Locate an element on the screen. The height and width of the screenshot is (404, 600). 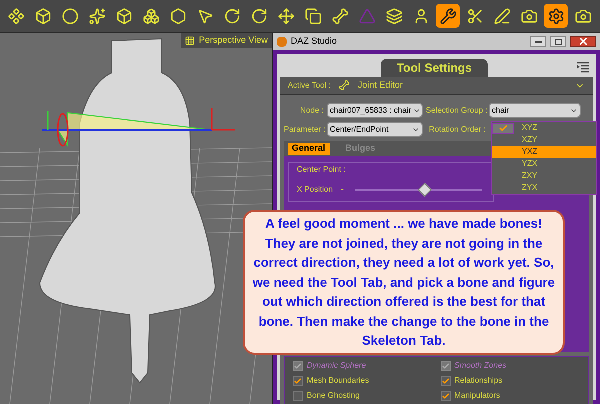
menu-item: ZYX is located at coordinates (544, 188).